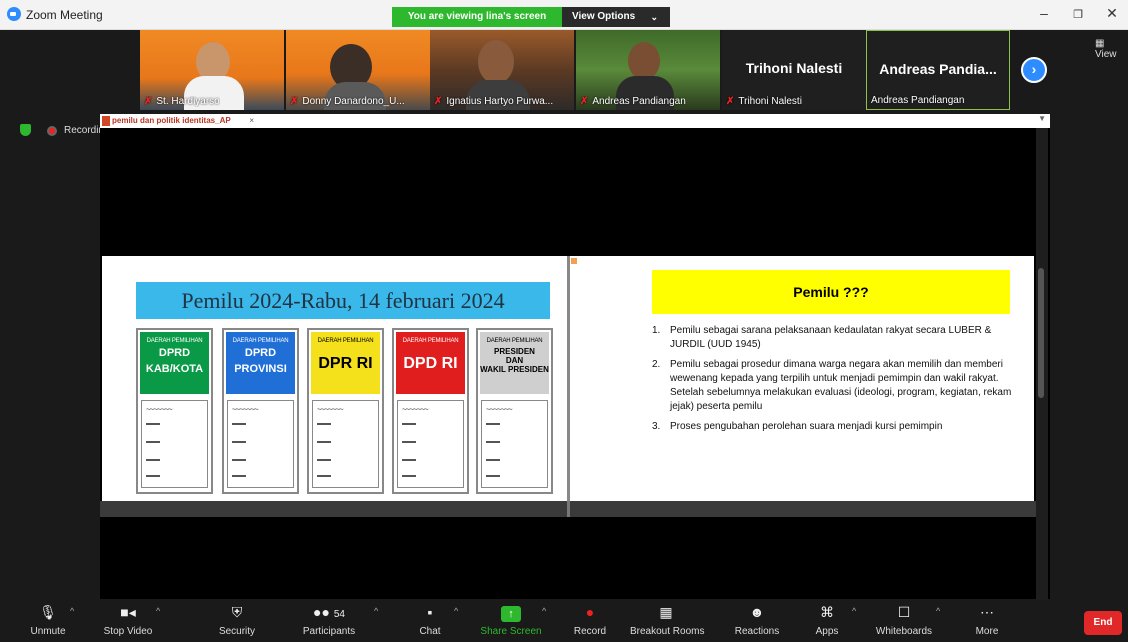 This screenshot has height=642, width=1128. What do you see at coordinates (1100, 43) in the screenshot?
I see `grid-icon: ▦` at bounding box center [1100, 43].